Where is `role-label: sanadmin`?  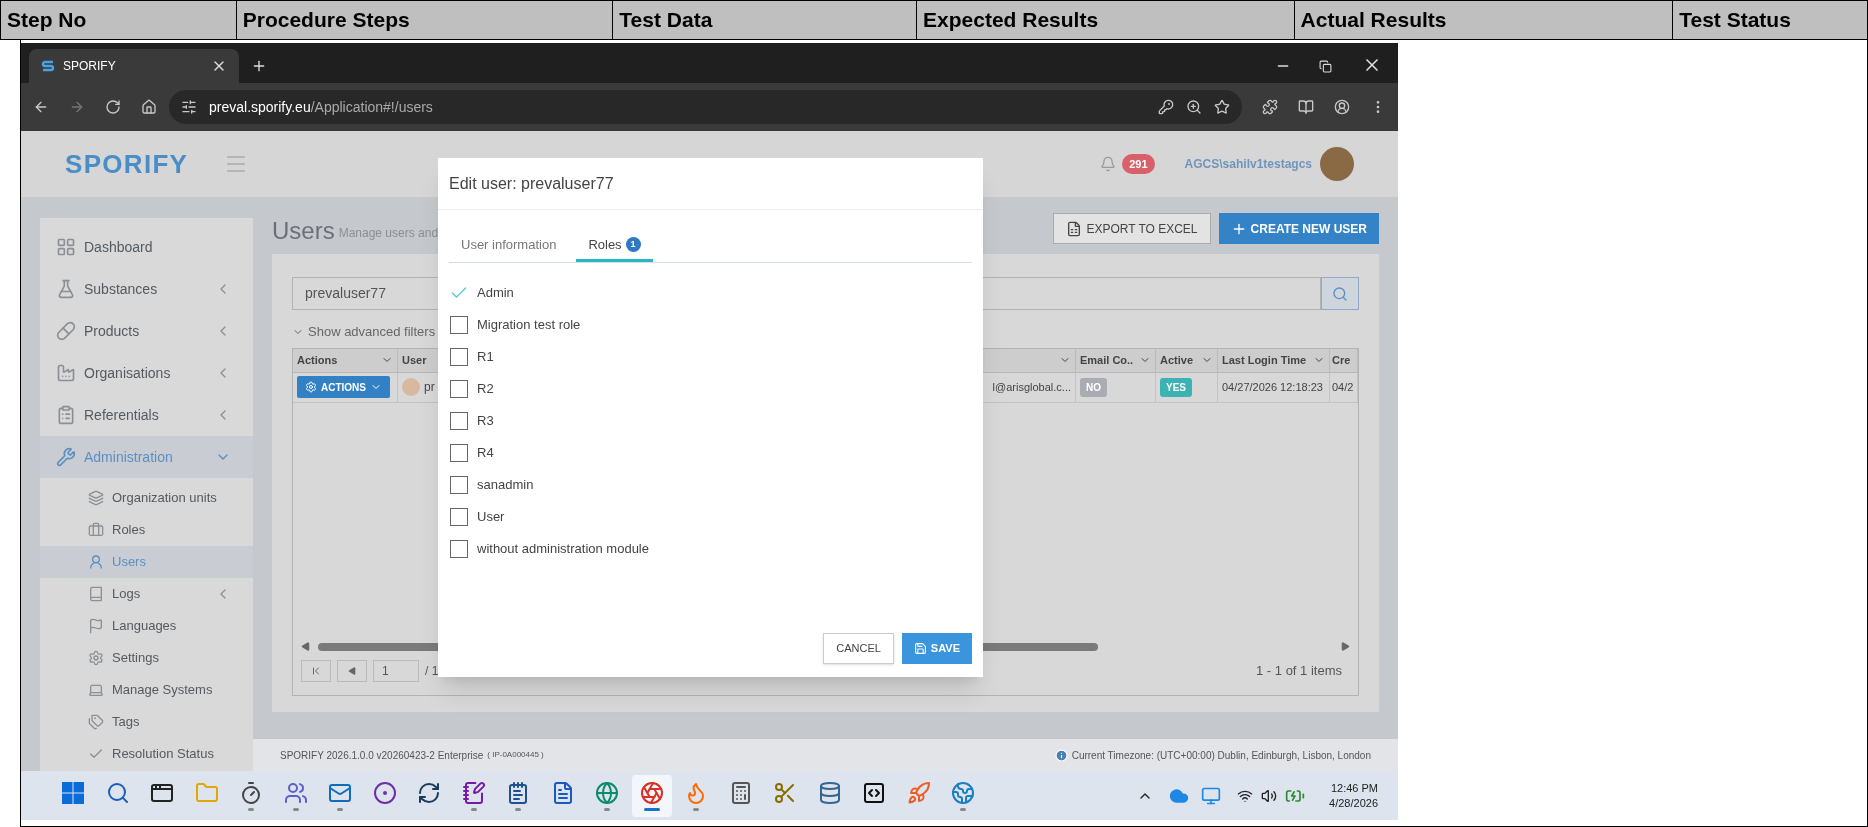
role-label: sanadmin is located at coordinates (505, 485).